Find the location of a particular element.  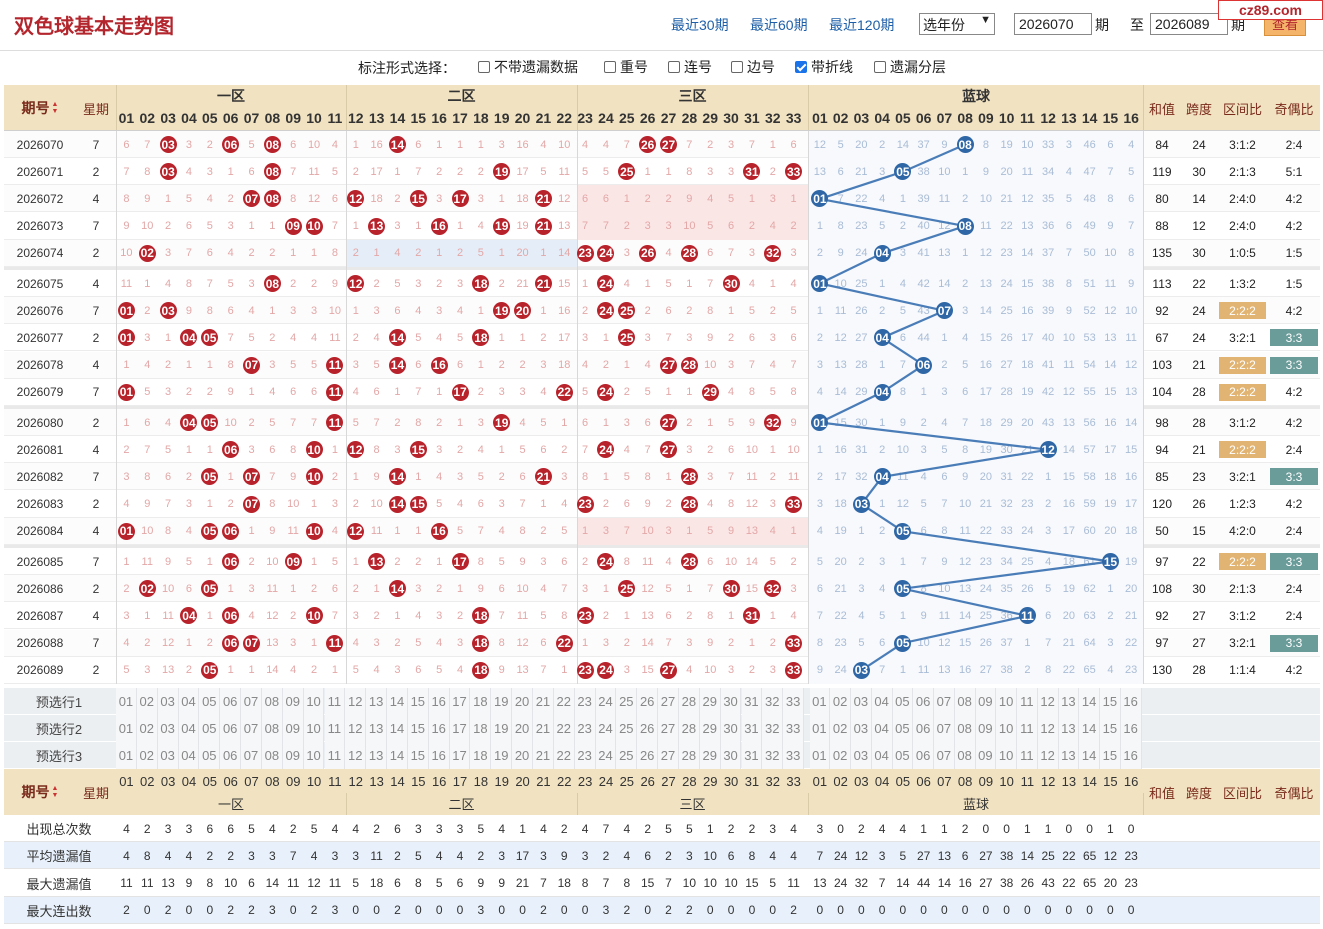

preselect-blue-16: 16 is located at coordinates (1131, 728).